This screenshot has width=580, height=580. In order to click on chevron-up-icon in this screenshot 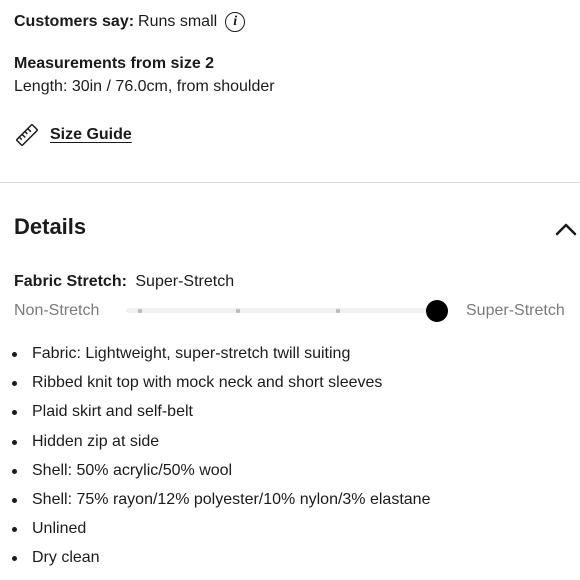, I will do `click(566, 229)`.